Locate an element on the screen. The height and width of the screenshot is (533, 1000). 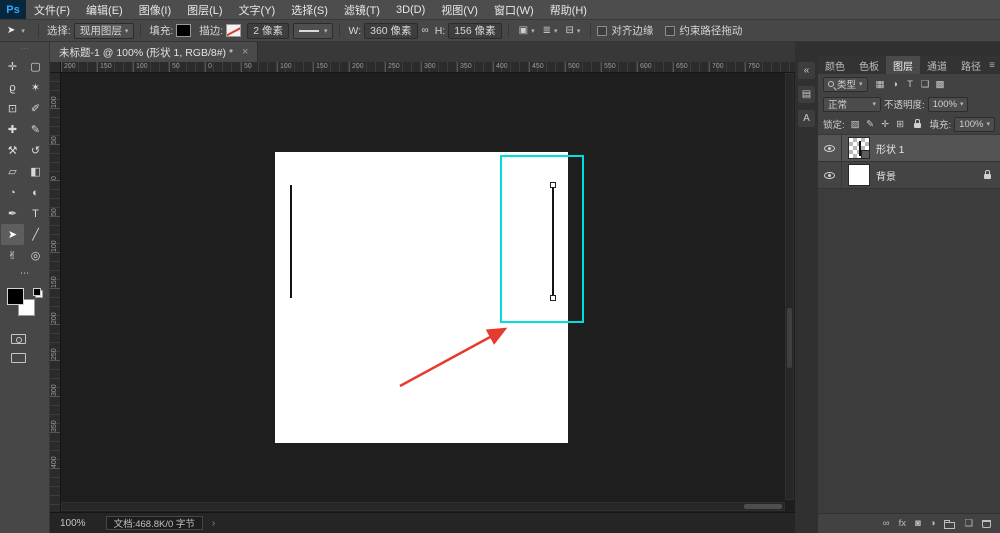
select-mode-dropdown: 现用图层 ▾ is located at coordinates (104, 30).